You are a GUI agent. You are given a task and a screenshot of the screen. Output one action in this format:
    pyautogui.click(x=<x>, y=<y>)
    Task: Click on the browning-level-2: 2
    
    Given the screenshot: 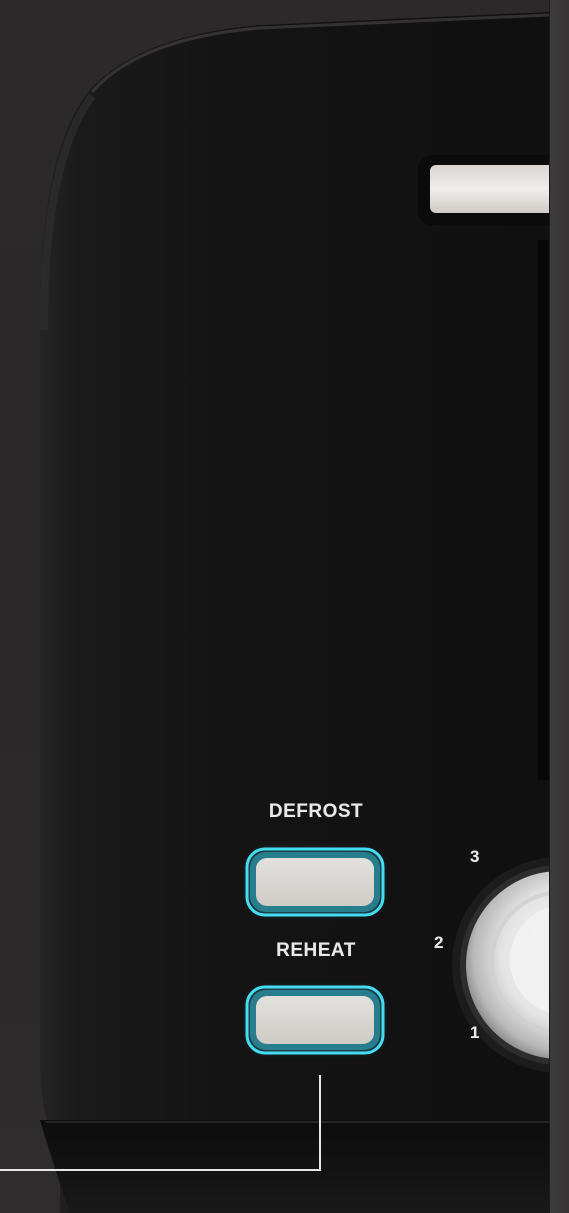 What is the action you would take?
    pyautogui.click(x=439, y=942)
    